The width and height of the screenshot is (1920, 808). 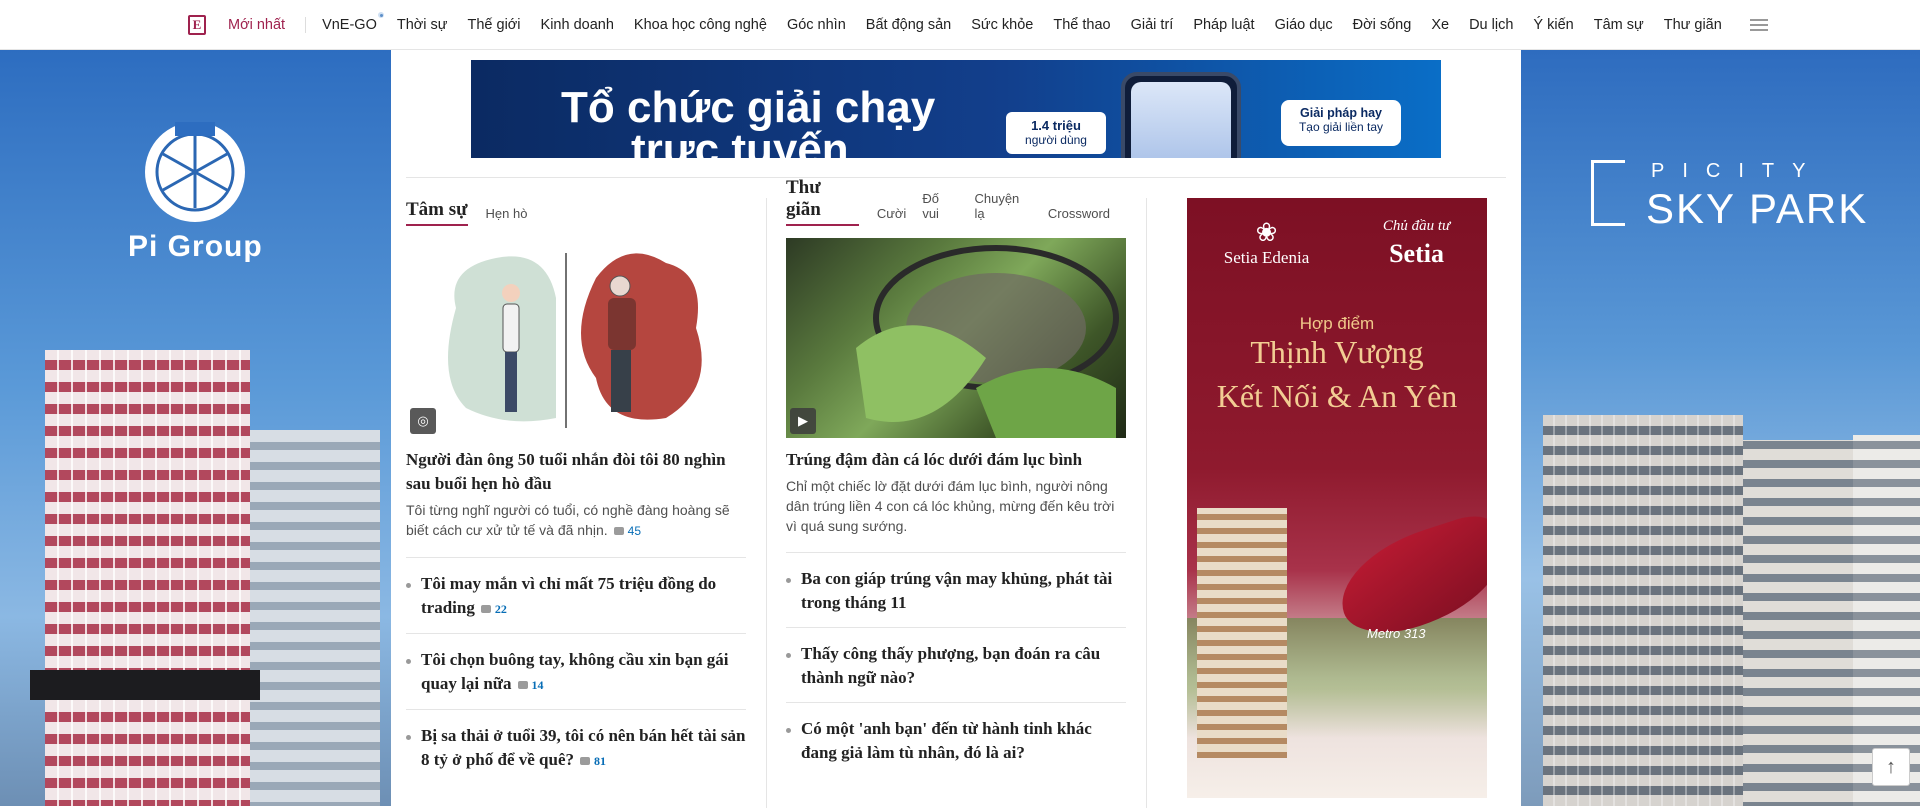 I want to click on flower-icon: ❀, so click(x=1266, y=232).